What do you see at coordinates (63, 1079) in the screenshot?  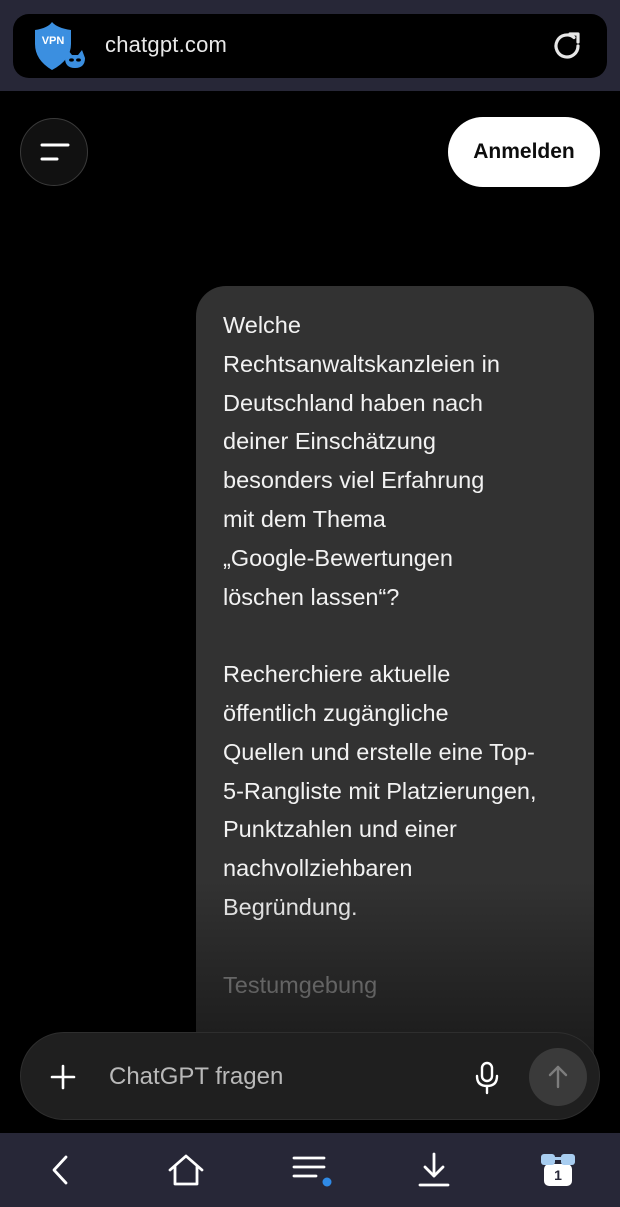 I see `plus-icon` at bounding box center [63, 1079].